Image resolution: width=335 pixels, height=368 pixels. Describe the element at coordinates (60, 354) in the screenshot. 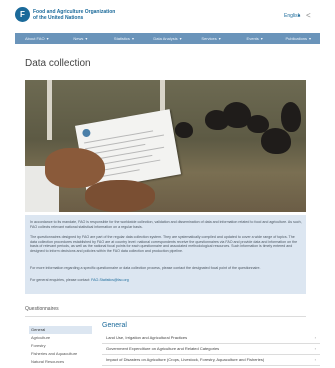

I see `sidebar-item-fisheries: Fisheries and Aquaculture` at that location.